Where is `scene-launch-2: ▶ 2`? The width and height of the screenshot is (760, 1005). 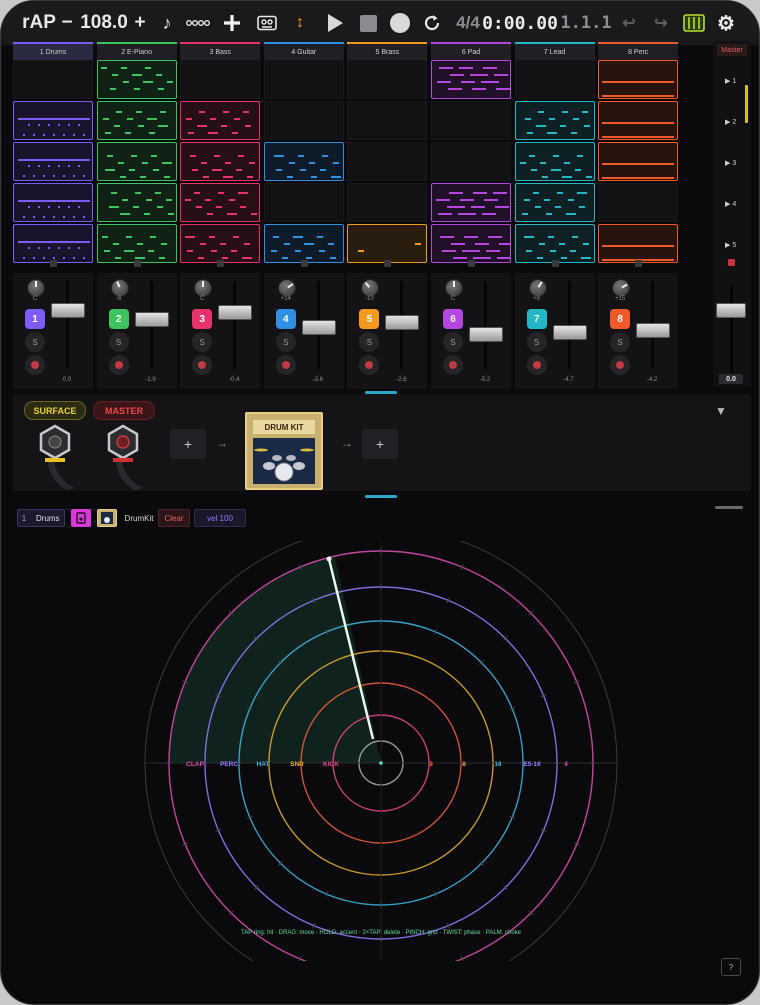 scene-launch-2: ▶ 2 is located at coordinates (730, 122).